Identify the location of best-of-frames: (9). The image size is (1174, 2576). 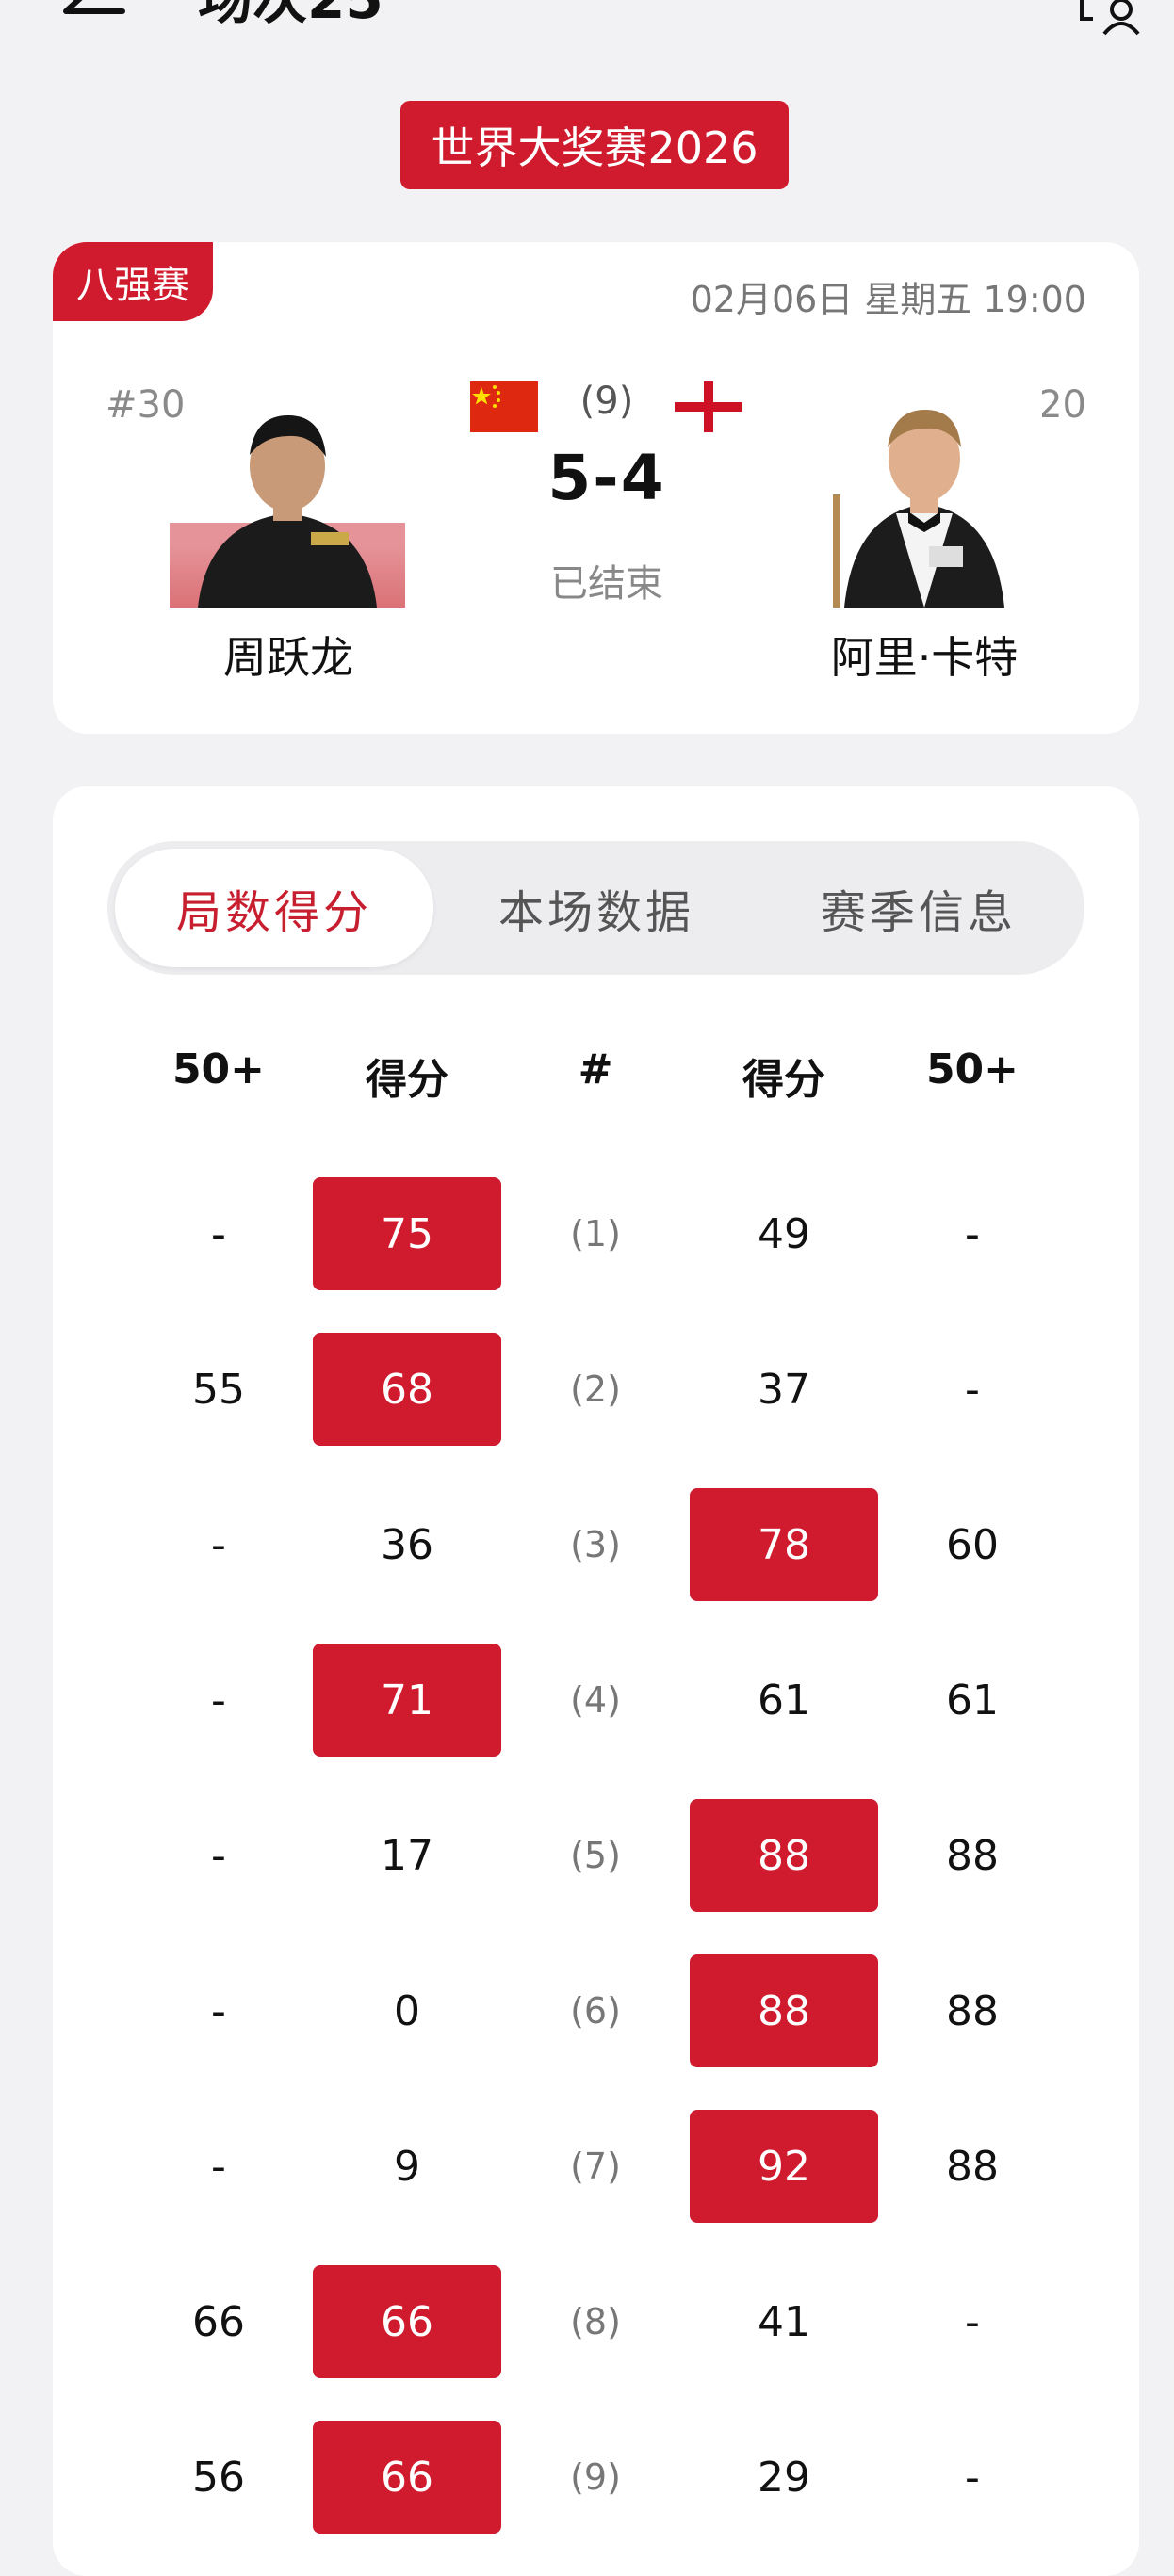
(606, 401).